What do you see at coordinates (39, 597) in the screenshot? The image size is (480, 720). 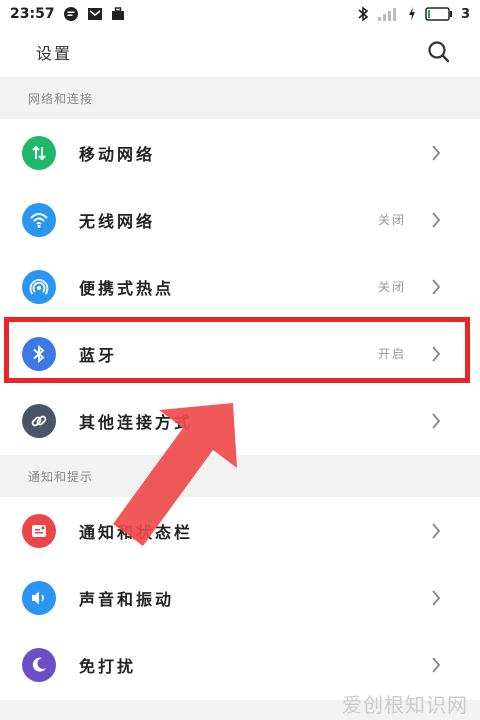 I see `sound-icon` at bounding box center [39, 597].